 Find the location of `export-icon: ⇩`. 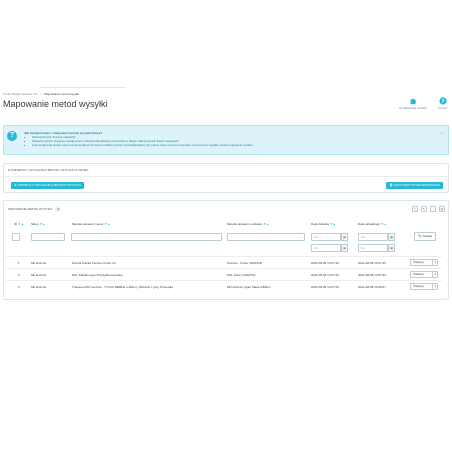

export-icon: ⇩ is located at coordinates (415, 209).